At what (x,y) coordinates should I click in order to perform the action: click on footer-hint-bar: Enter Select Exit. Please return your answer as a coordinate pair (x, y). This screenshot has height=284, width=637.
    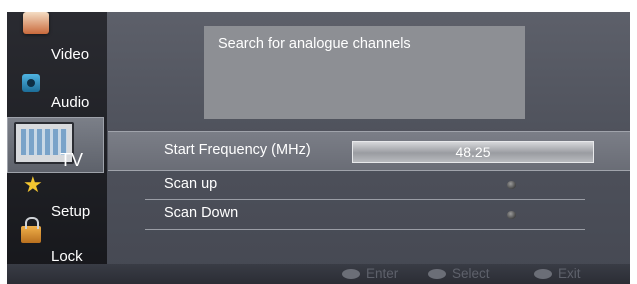
    Looking at the image, I should click on (318, 274).